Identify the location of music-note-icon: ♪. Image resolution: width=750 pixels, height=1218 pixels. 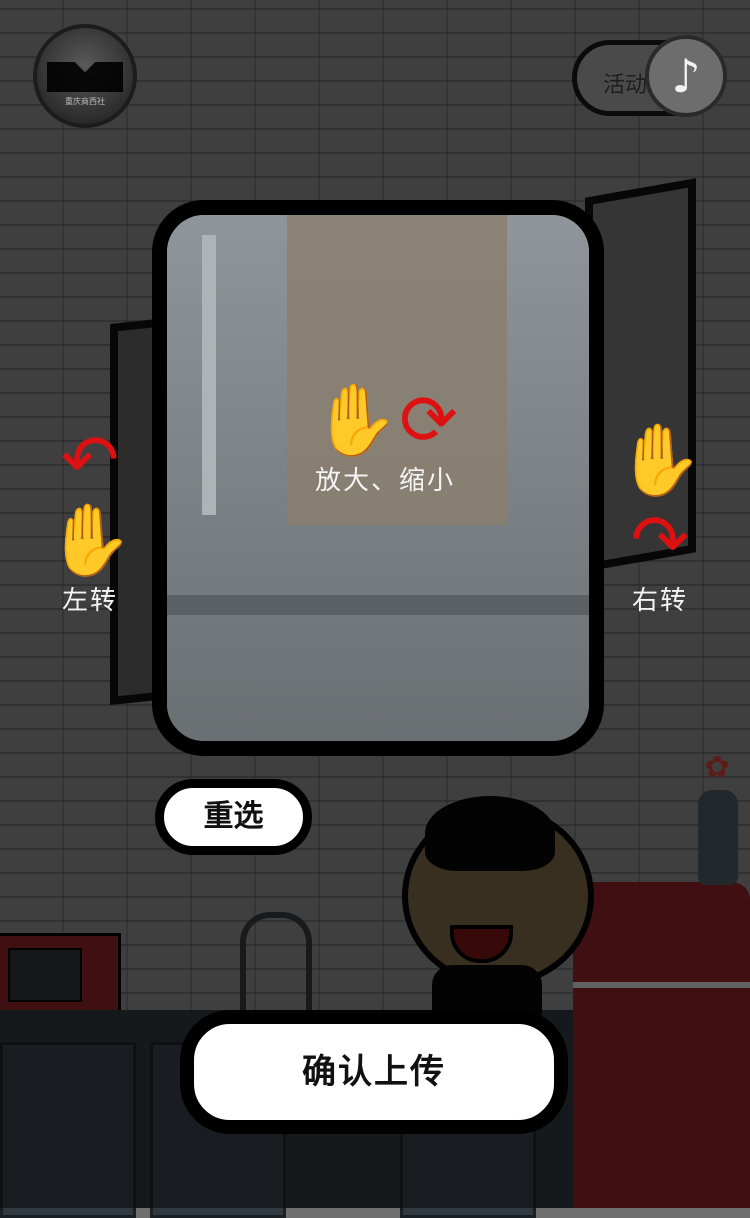
(686, 76).